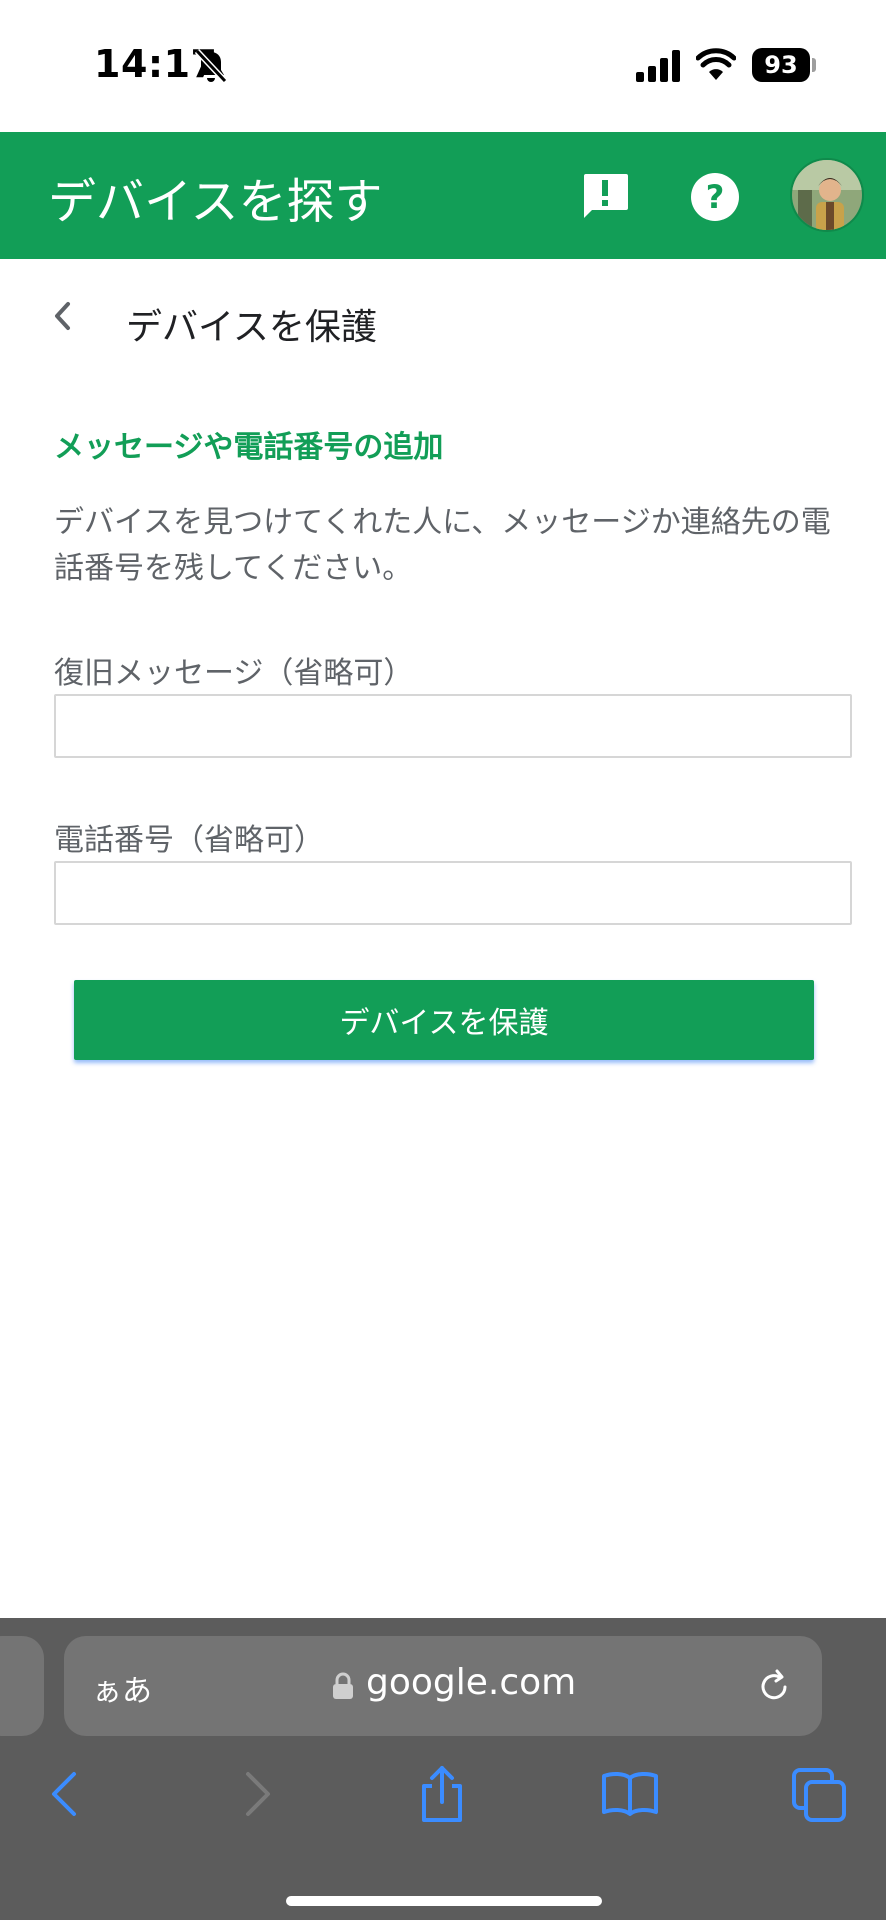  Describe the element at coordinates (443, 195) in the screenshot. I see `app-bar: デバイスを探す ?` at that location.